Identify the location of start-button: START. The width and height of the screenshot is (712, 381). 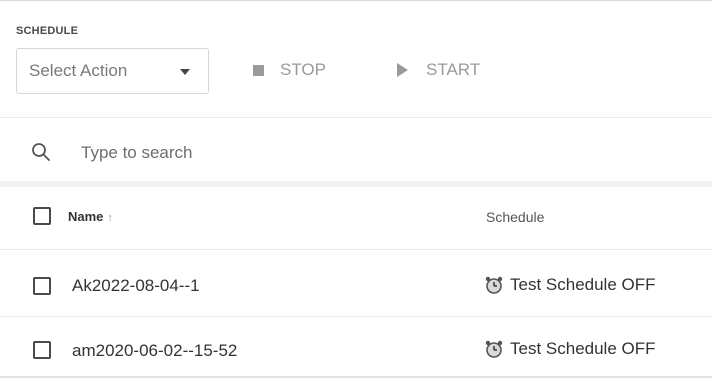
(438, 70).